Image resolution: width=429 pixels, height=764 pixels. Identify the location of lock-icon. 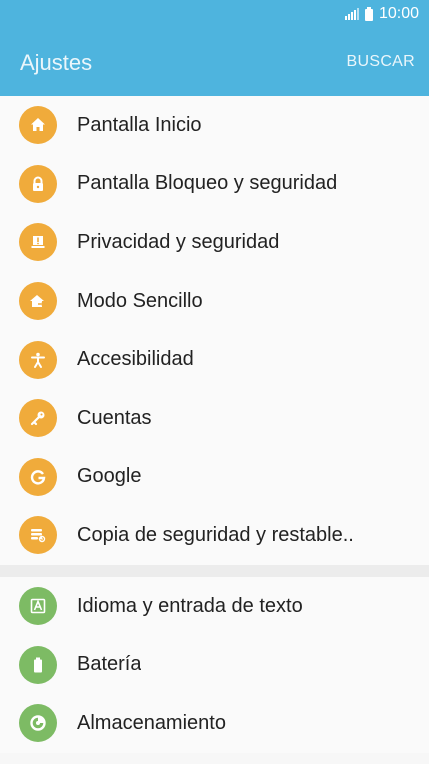
(38, 183).